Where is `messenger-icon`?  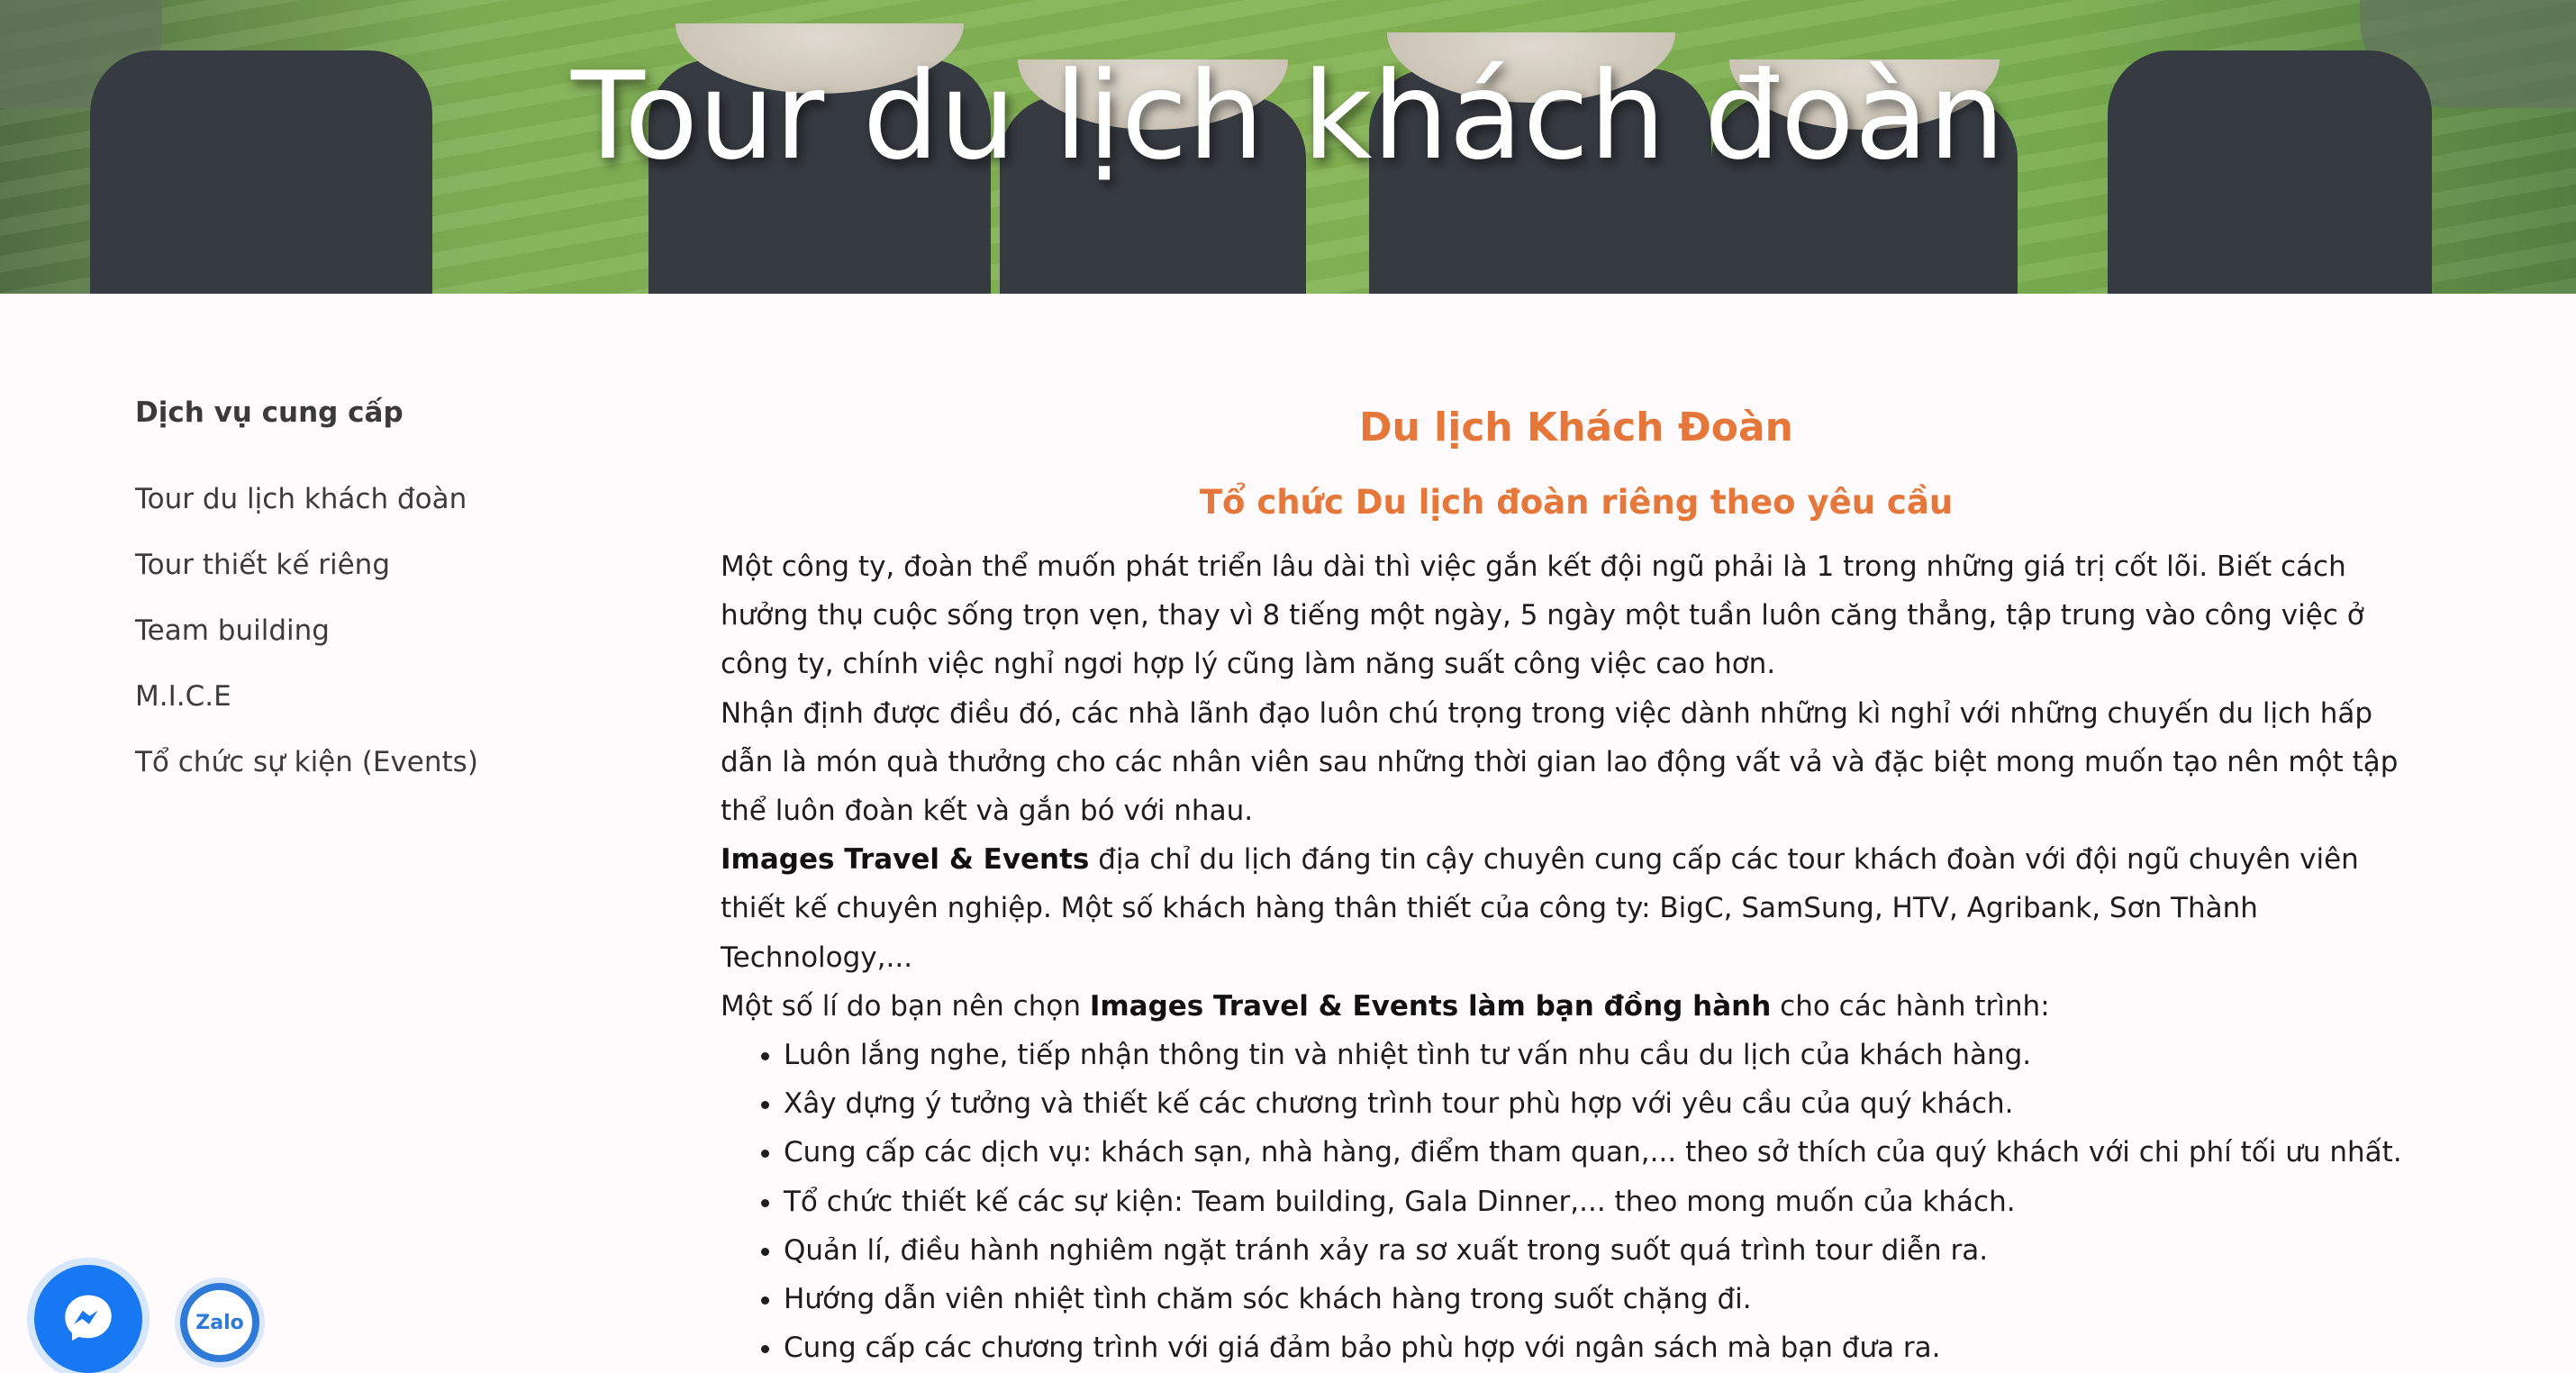
messenger-icon is located at coordinates (88, 1318).